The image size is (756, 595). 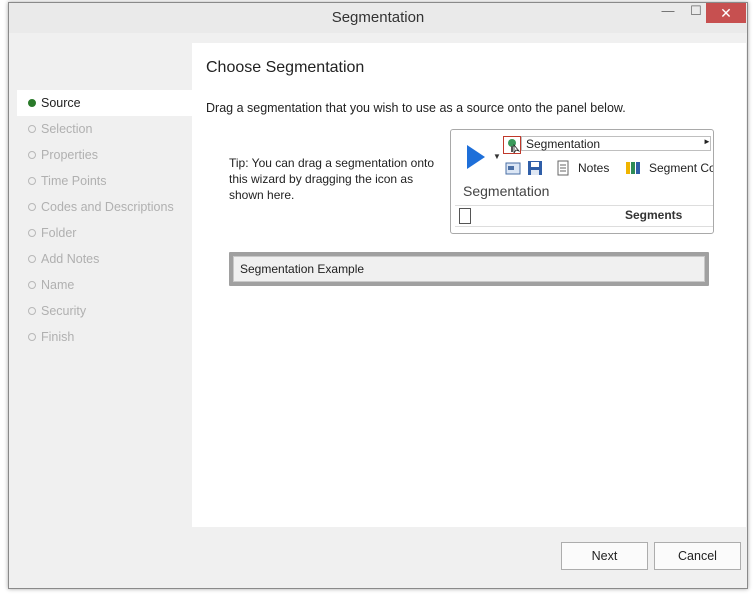 I want to click on play-icon, so click(x=476, y=157).